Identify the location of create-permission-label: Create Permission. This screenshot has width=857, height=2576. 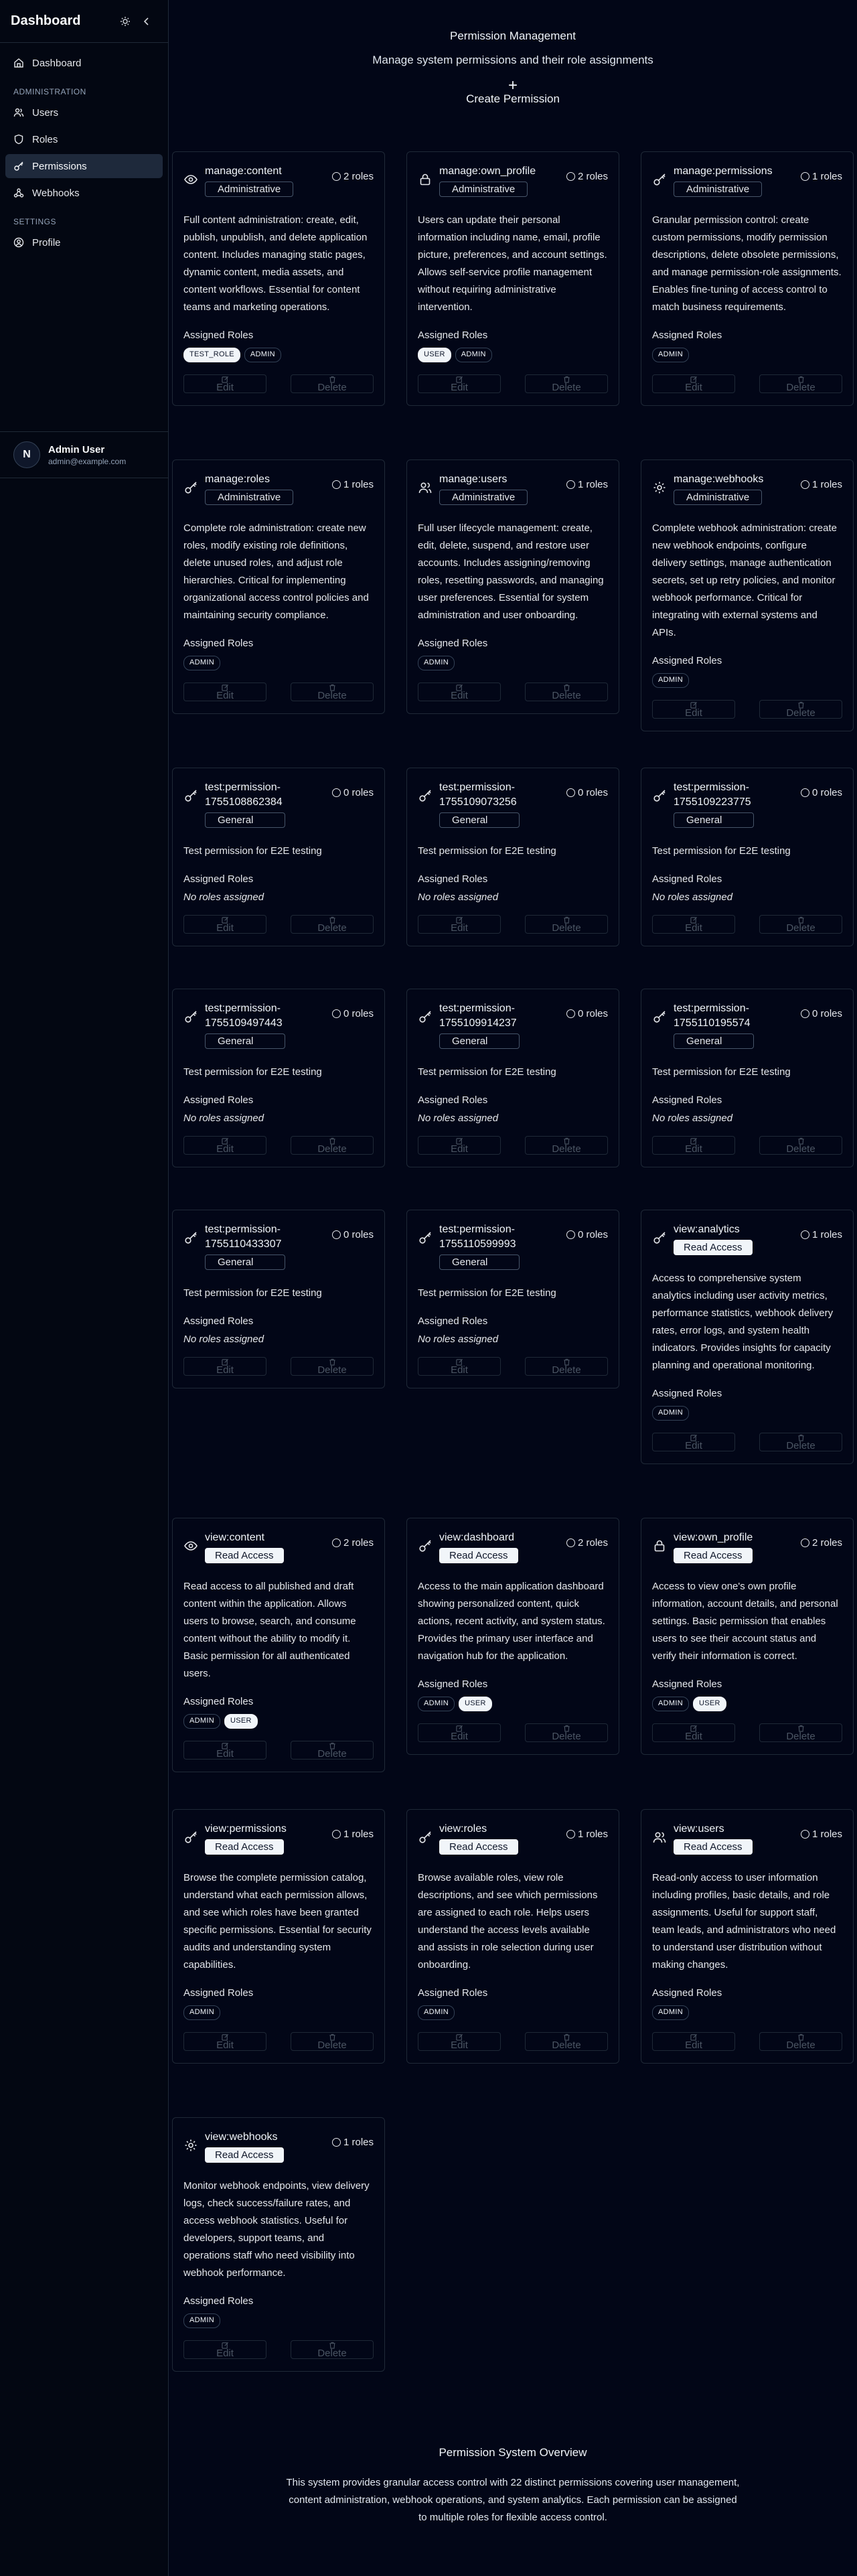
(513, 98).